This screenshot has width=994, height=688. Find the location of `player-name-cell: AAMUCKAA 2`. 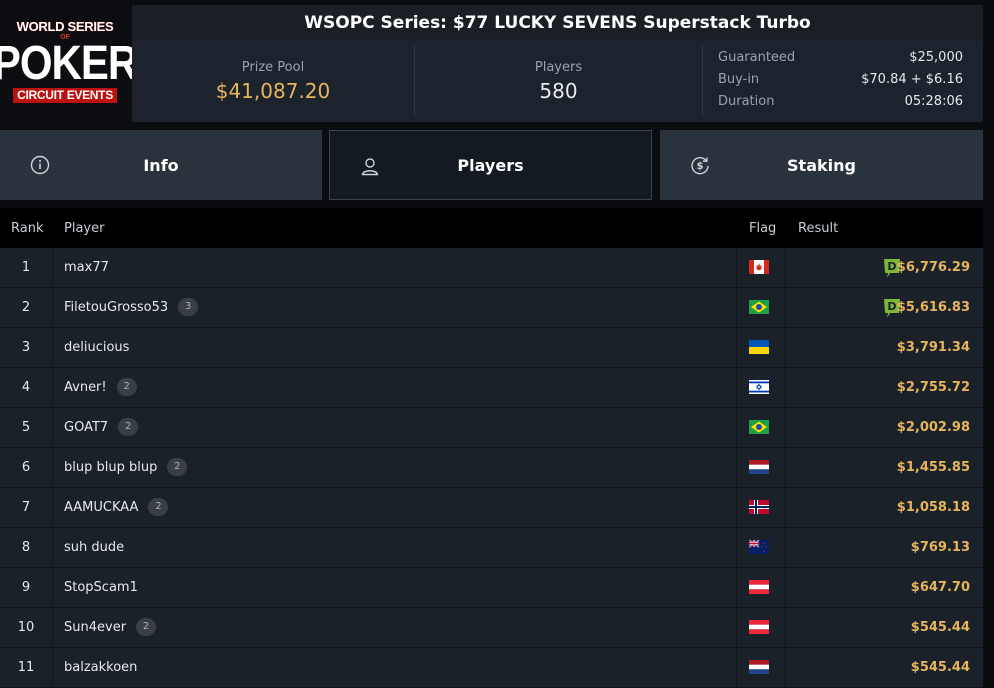

player-name-cell: AAMUCKAA 2 is located at coordinates (116, 507).